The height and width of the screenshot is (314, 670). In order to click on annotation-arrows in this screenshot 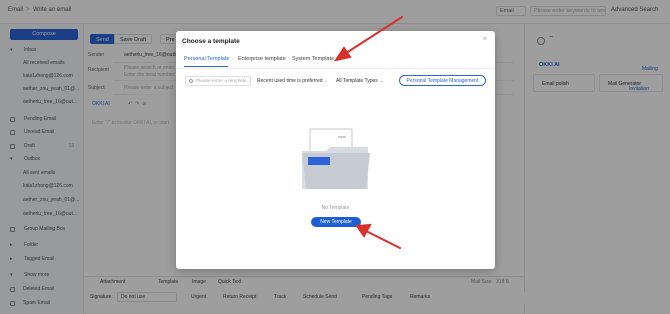, I will do `click(368, 132)`.